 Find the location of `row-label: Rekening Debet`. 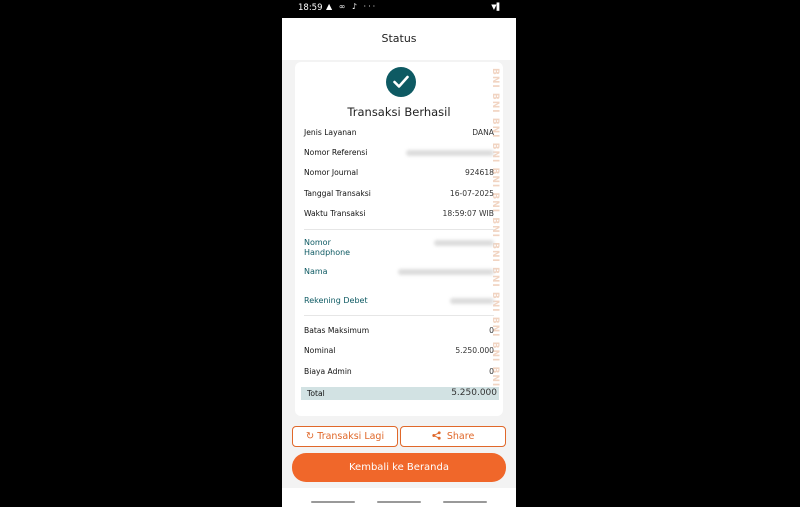

row-label: Rekening Debet is located at coordinates (336, 300).